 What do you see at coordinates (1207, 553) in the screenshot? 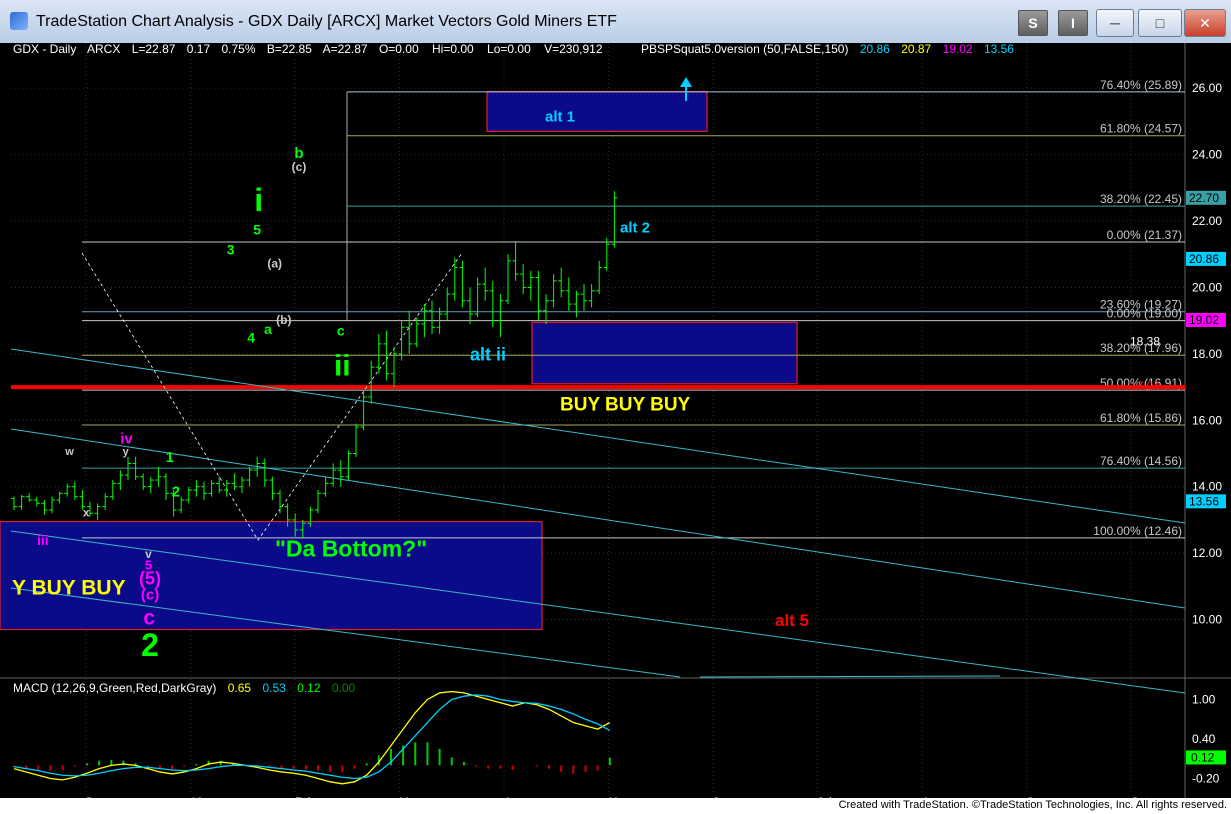
I see `y-tick-label: 12.00` at bounding box center [1207, 553].